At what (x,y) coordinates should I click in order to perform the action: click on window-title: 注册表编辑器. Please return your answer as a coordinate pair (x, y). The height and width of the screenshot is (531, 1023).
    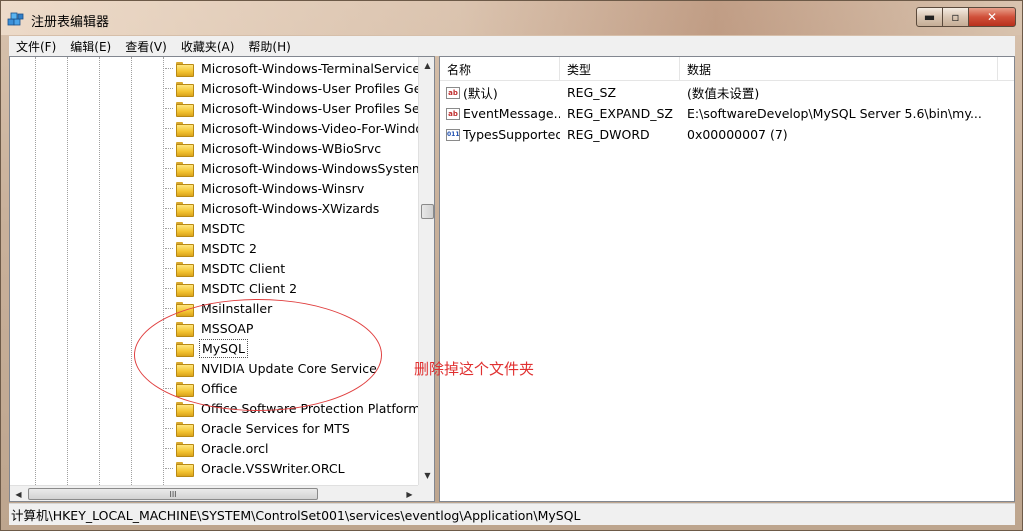
    Looking at the image, I should click on (70, 22).